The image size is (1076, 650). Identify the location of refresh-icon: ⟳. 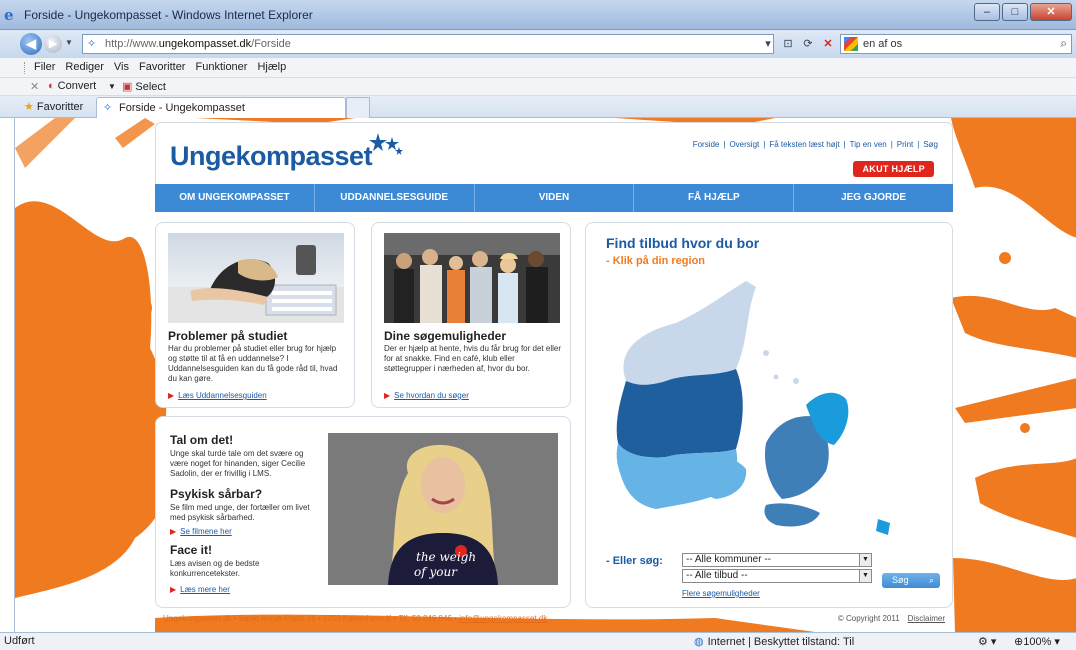
(808, 44).